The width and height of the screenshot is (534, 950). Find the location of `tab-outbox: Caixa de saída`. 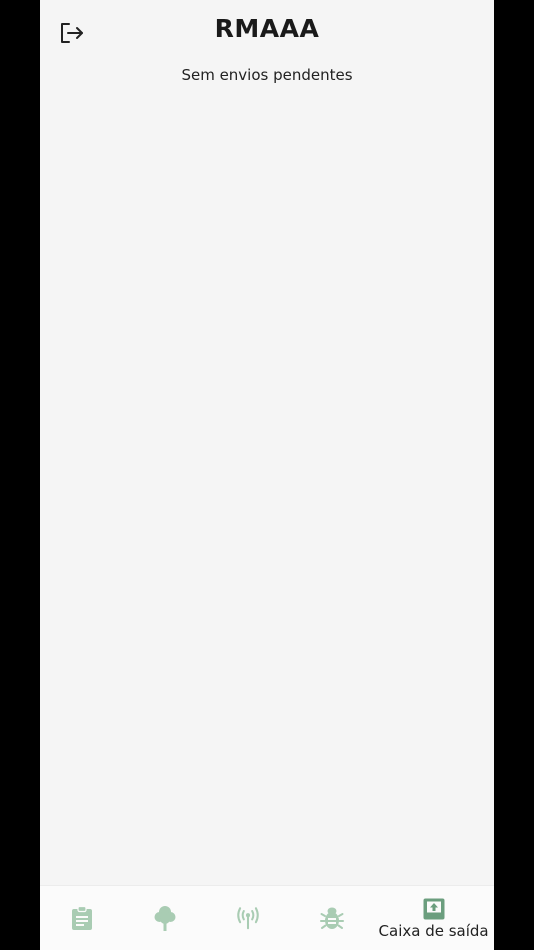

tab-outbox: Caixa de saída is located at coordinates (433, 918).